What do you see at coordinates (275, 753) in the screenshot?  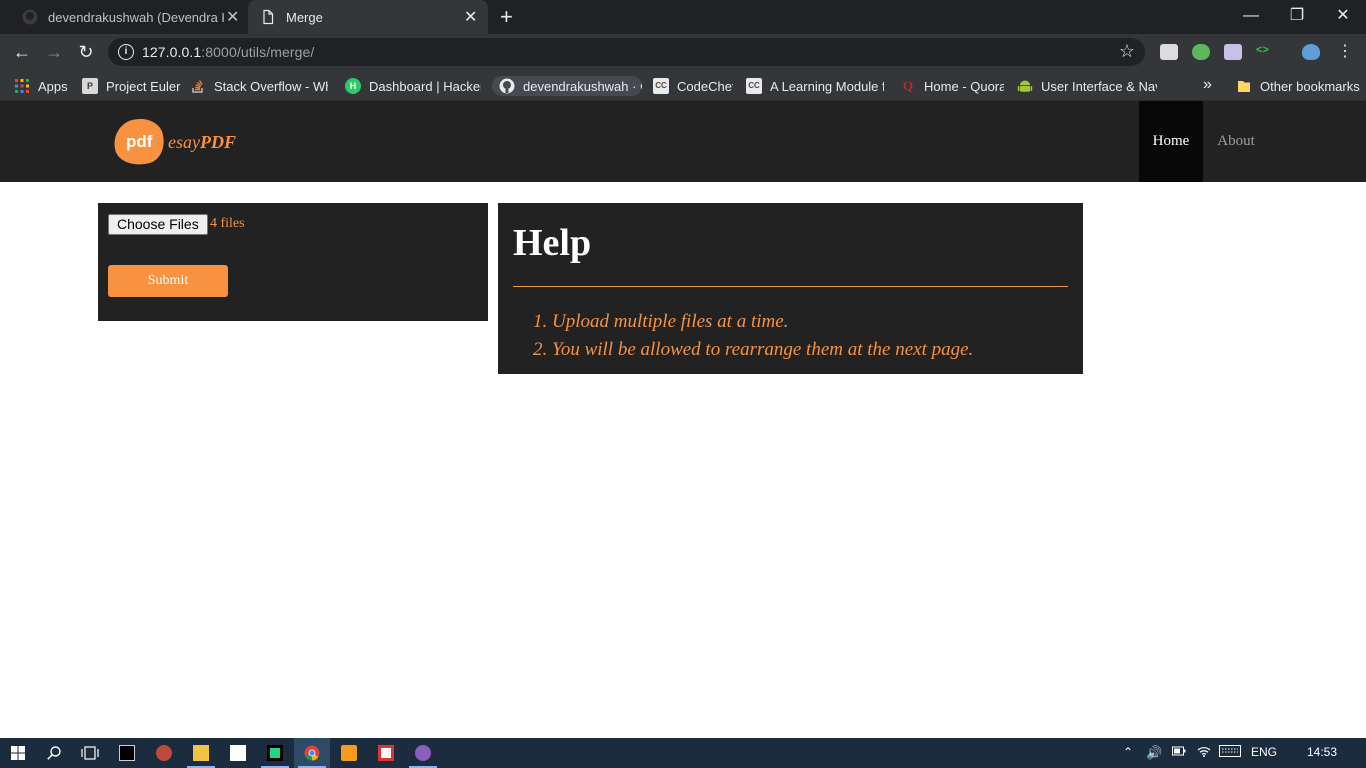 I see `taskbar-pycharm` at bounding box center [275, 753].